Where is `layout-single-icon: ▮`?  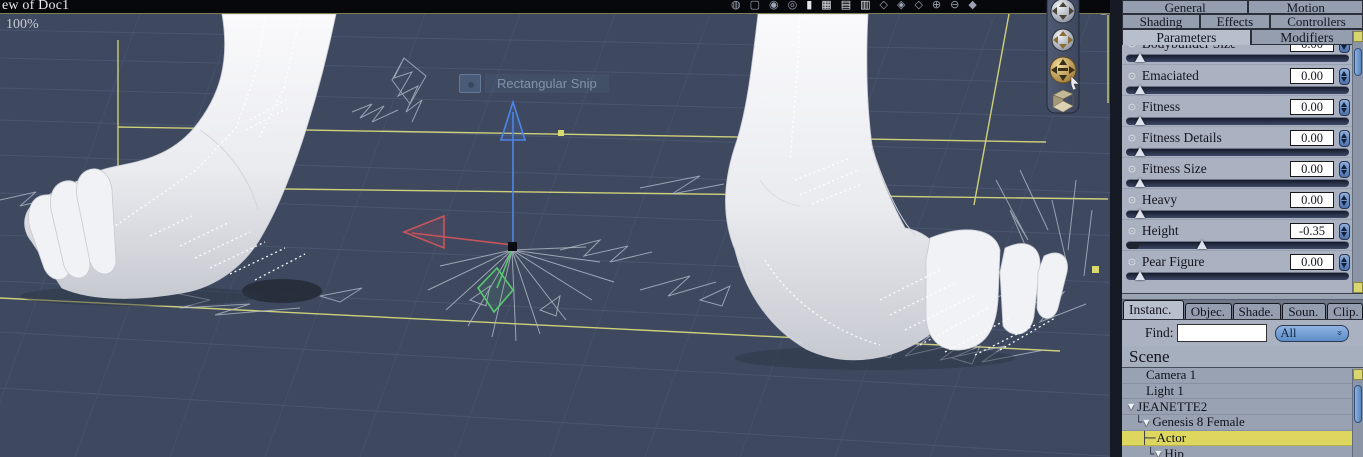 layout-single-icon: ▮ is located at coordinates (809, 5).